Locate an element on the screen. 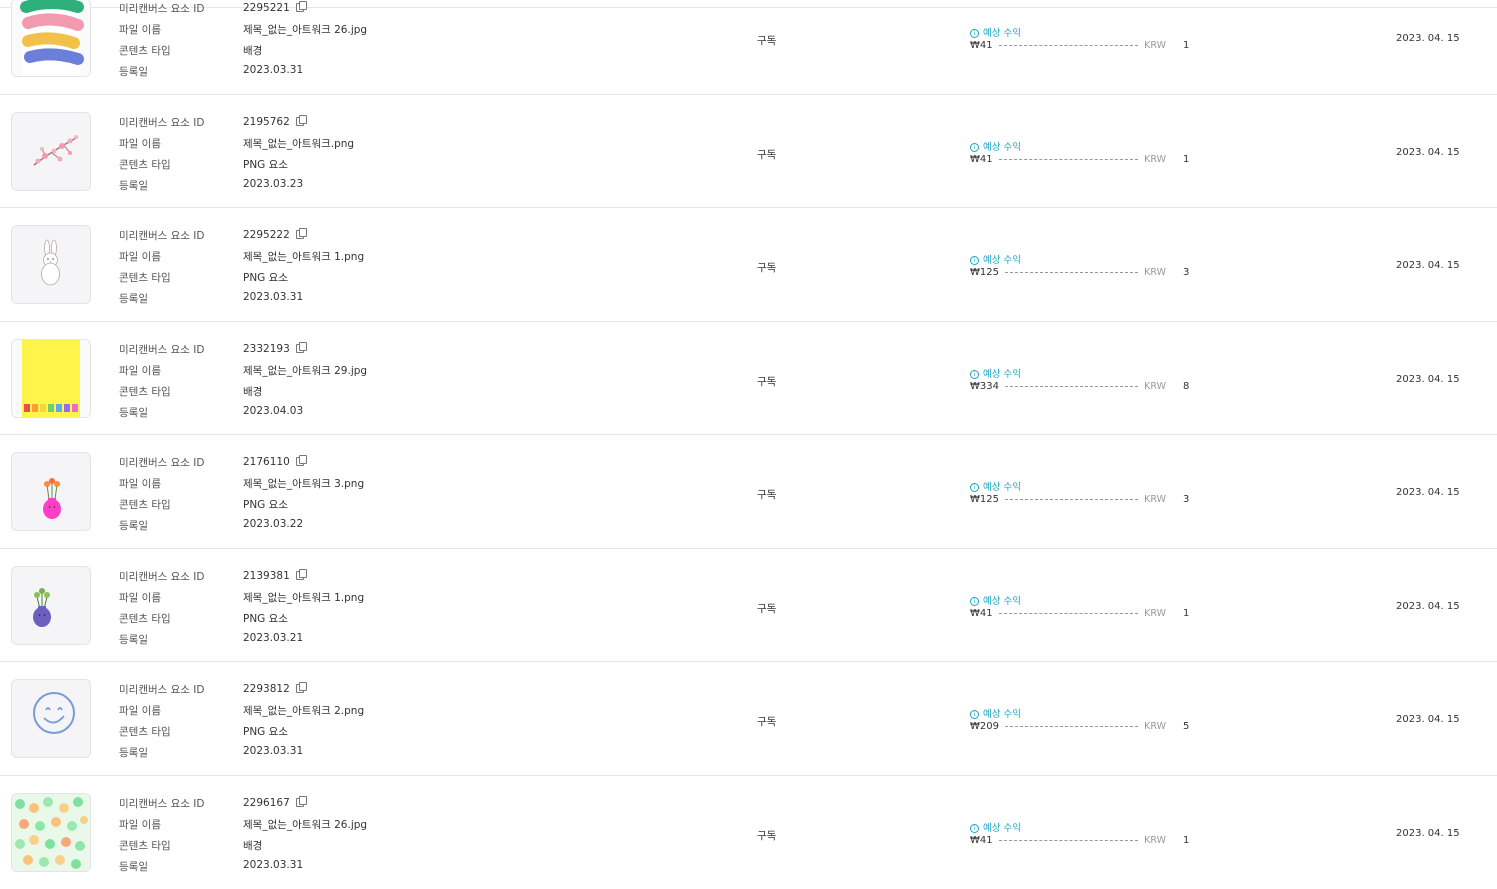 This screenshot has height=889, width=1497. registered-date-value: 2023.03.23 is located at coordinates (273, 184).